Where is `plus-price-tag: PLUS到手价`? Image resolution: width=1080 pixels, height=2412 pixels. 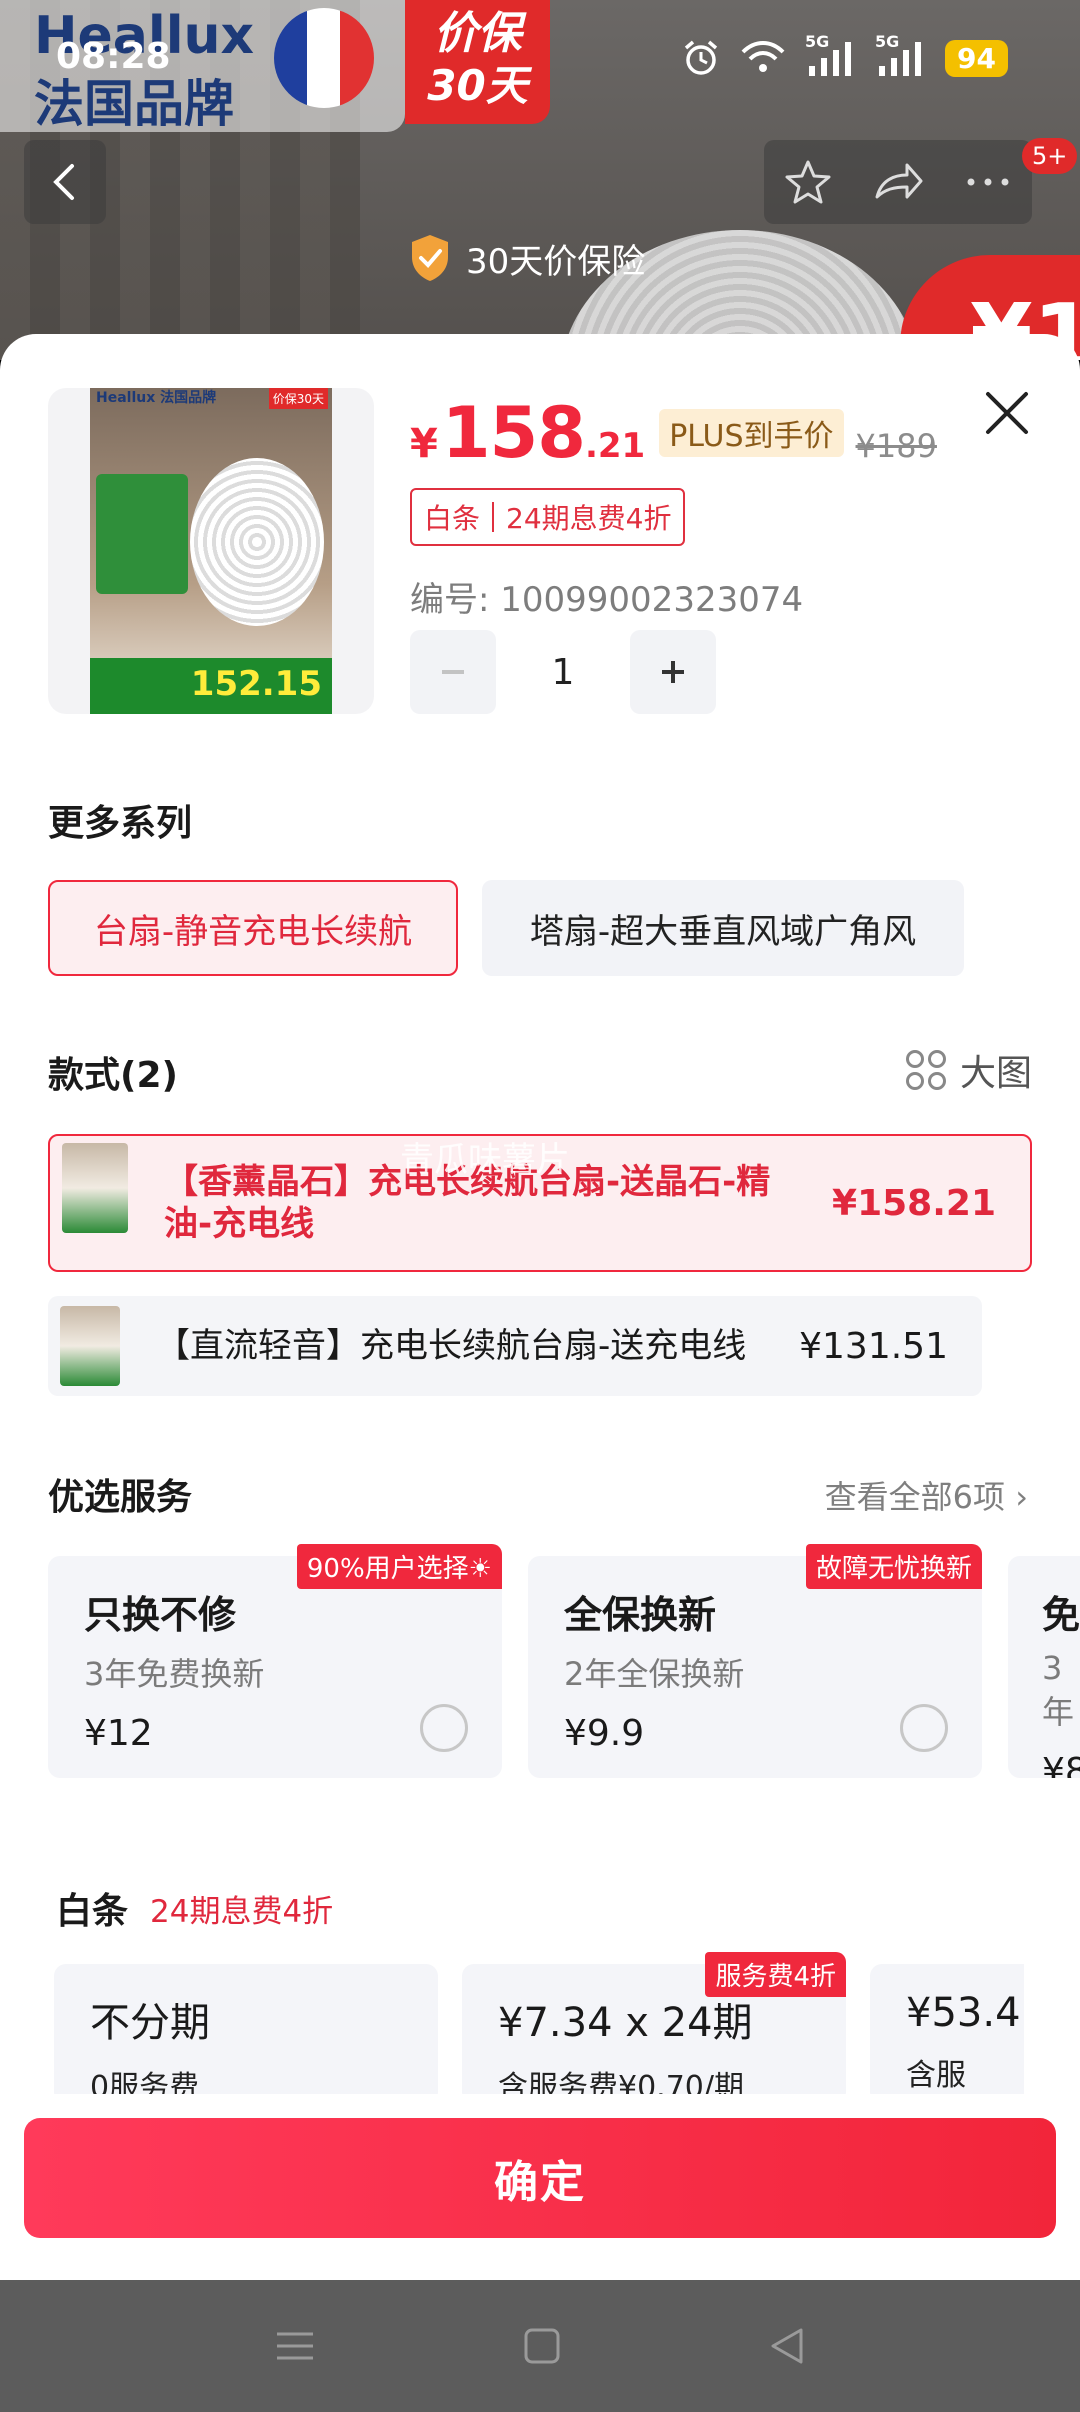
plus-price-tag: PLUS到手价 is located at coordinates (751, 433).